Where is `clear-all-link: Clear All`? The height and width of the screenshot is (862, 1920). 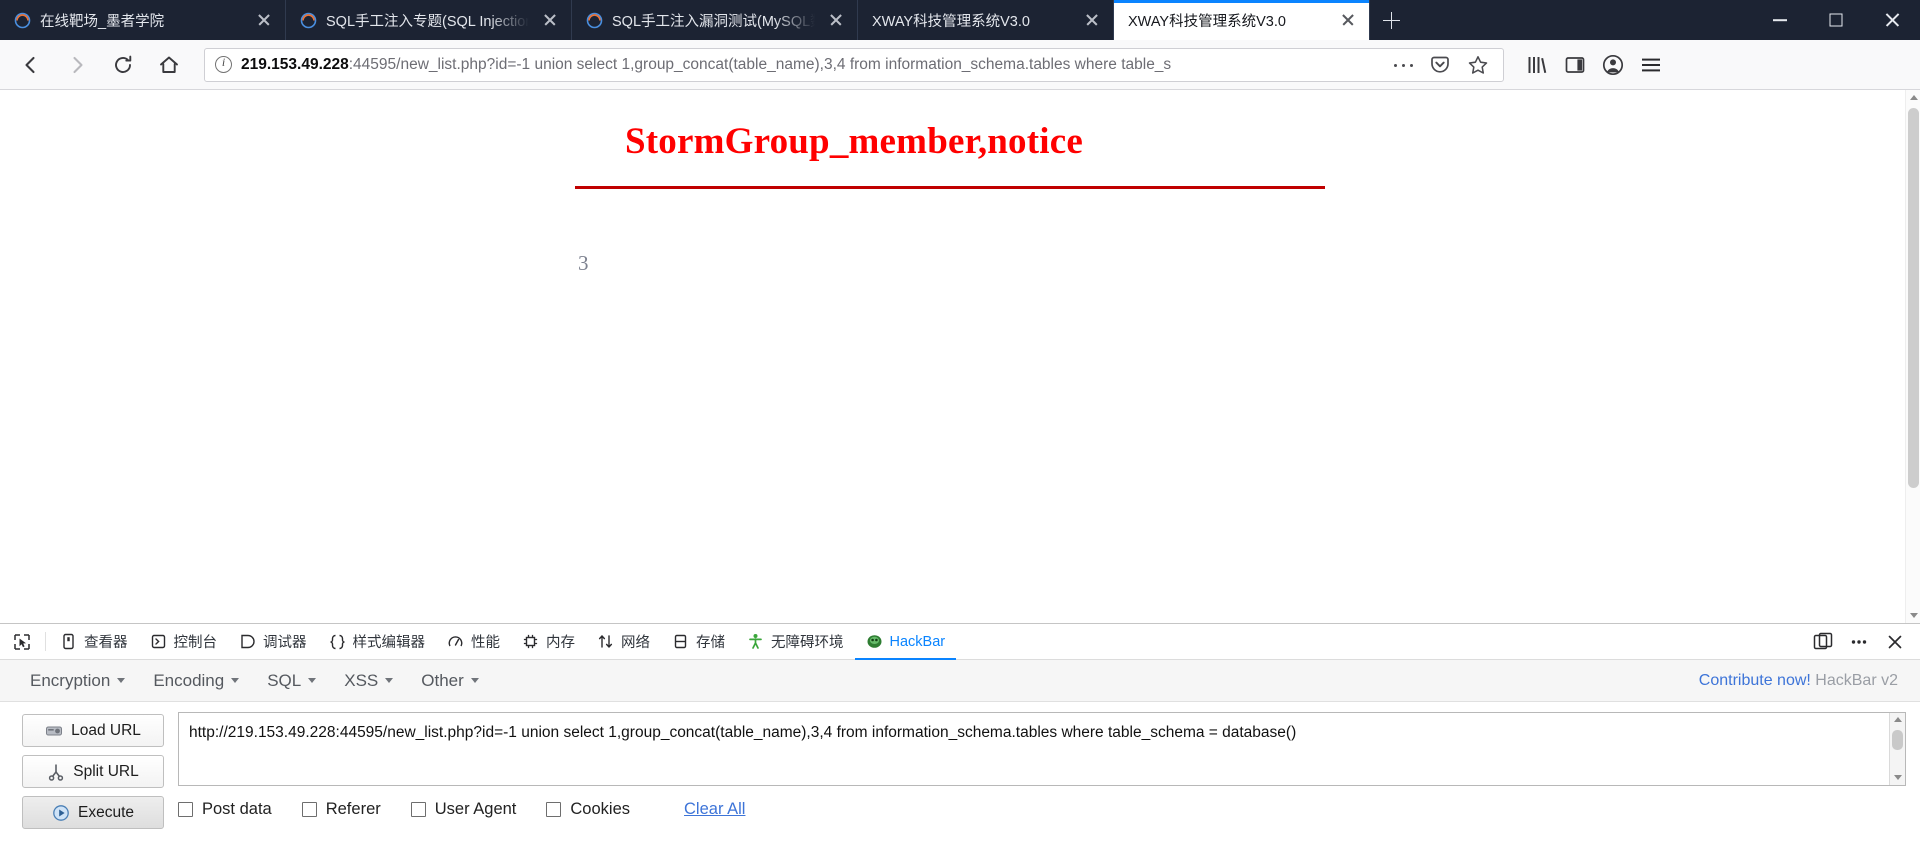
clear-all-link: Clear All is located at coordinates (714, 809).